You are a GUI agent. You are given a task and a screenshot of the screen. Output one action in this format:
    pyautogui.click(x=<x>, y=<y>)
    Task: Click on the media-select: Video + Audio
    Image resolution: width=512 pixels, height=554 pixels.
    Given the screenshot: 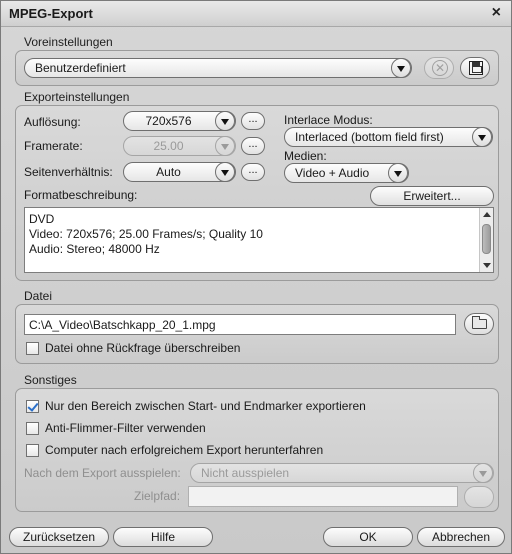 What is the action you would take?
    pyautogui.click(x=346, y=173)
    